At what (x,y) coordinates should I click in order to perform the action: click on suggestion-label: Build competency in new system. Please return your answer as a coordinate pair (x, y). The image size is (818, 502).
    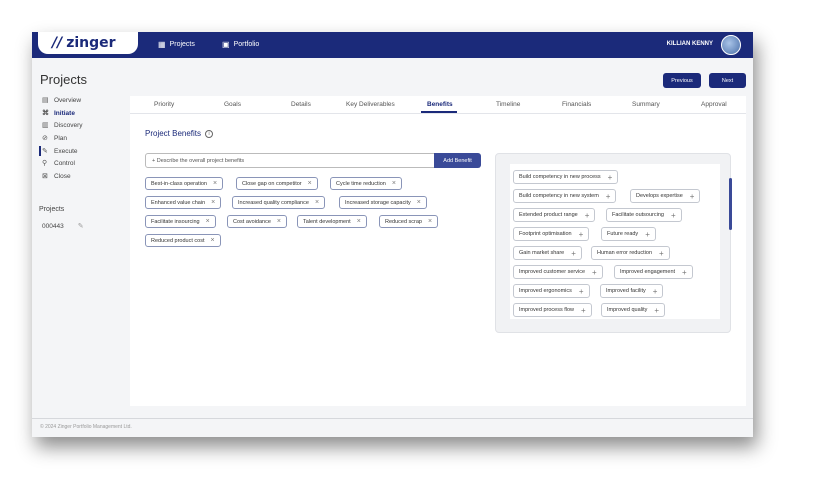
    Looking at the image, I should click on (559, 196).